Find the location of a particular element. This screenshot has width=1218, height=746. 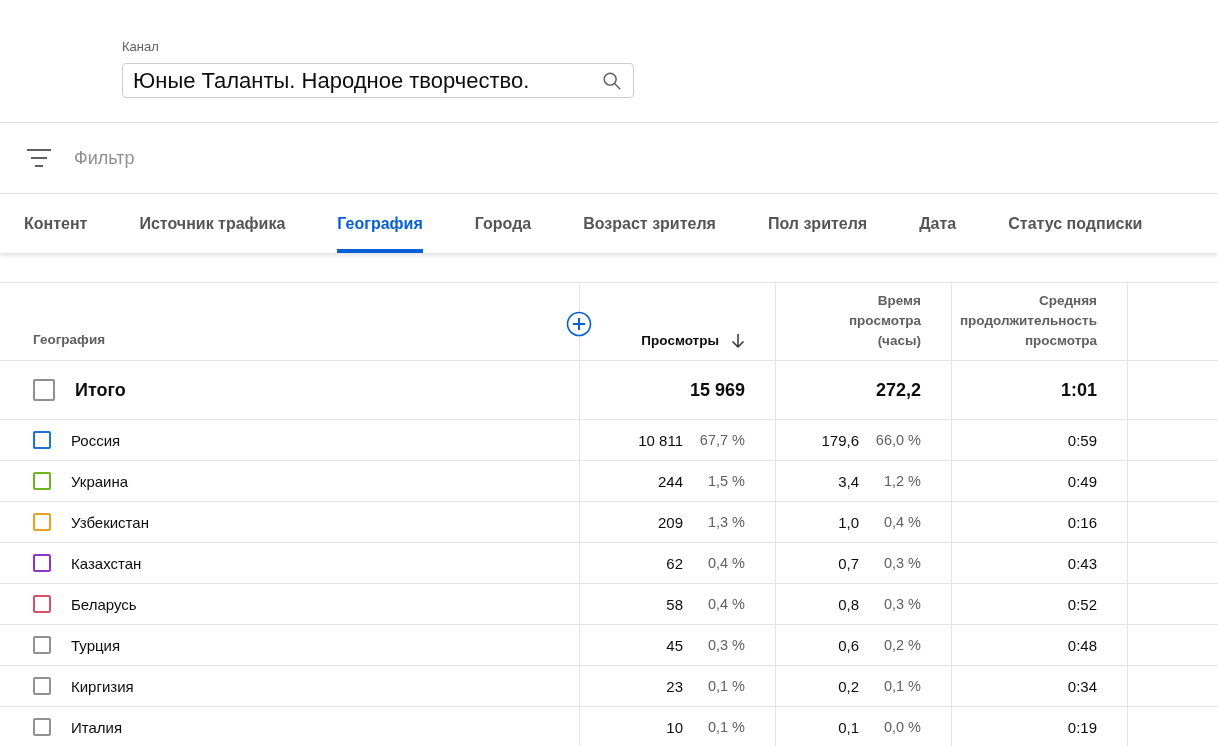

watch-time-value: 0,8 is located at coordinates (848, 604).